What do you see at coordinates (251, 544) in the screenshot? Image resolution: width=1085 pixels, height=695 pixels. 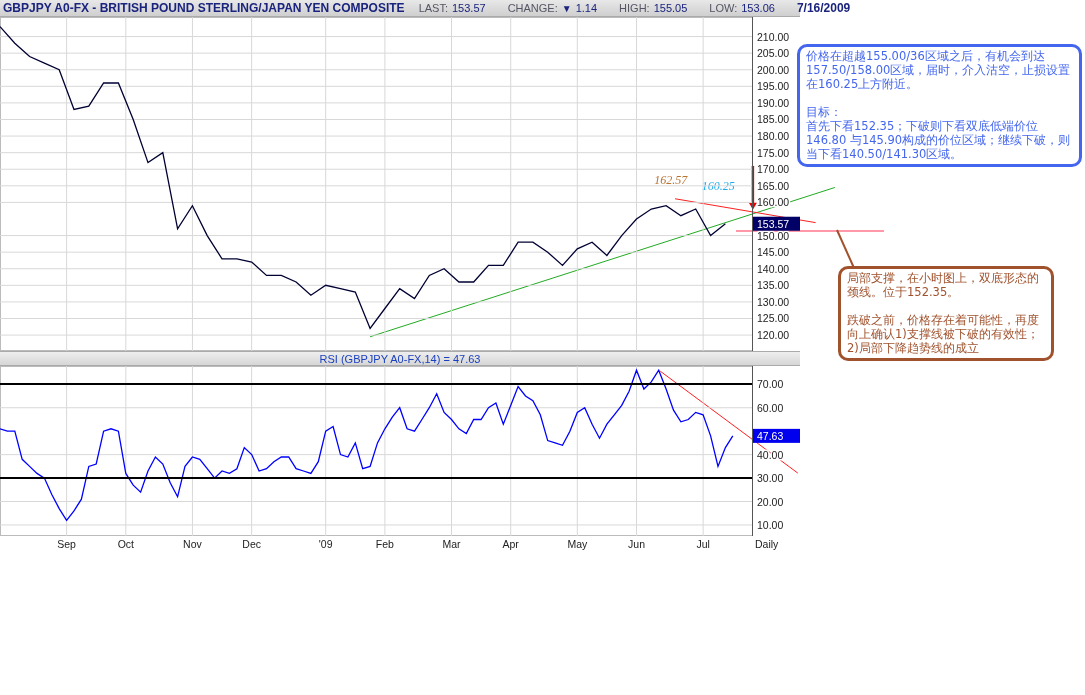 I see `axis-label: Dec` at bounding box center [251, 544].